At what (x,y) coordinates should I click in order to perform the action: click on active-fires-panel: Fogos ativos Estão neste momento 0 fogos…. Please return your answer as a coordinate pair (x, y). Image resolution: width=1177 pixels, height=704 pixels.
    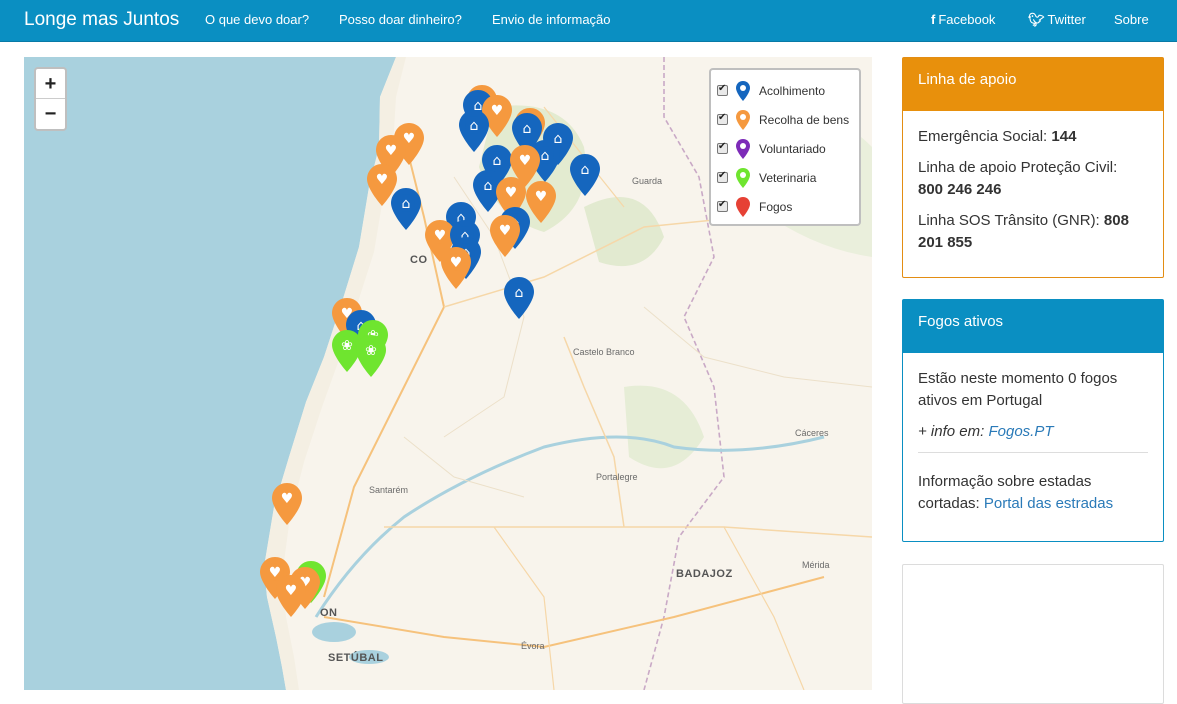
    Looking at the image, I should click on (1033, 420).